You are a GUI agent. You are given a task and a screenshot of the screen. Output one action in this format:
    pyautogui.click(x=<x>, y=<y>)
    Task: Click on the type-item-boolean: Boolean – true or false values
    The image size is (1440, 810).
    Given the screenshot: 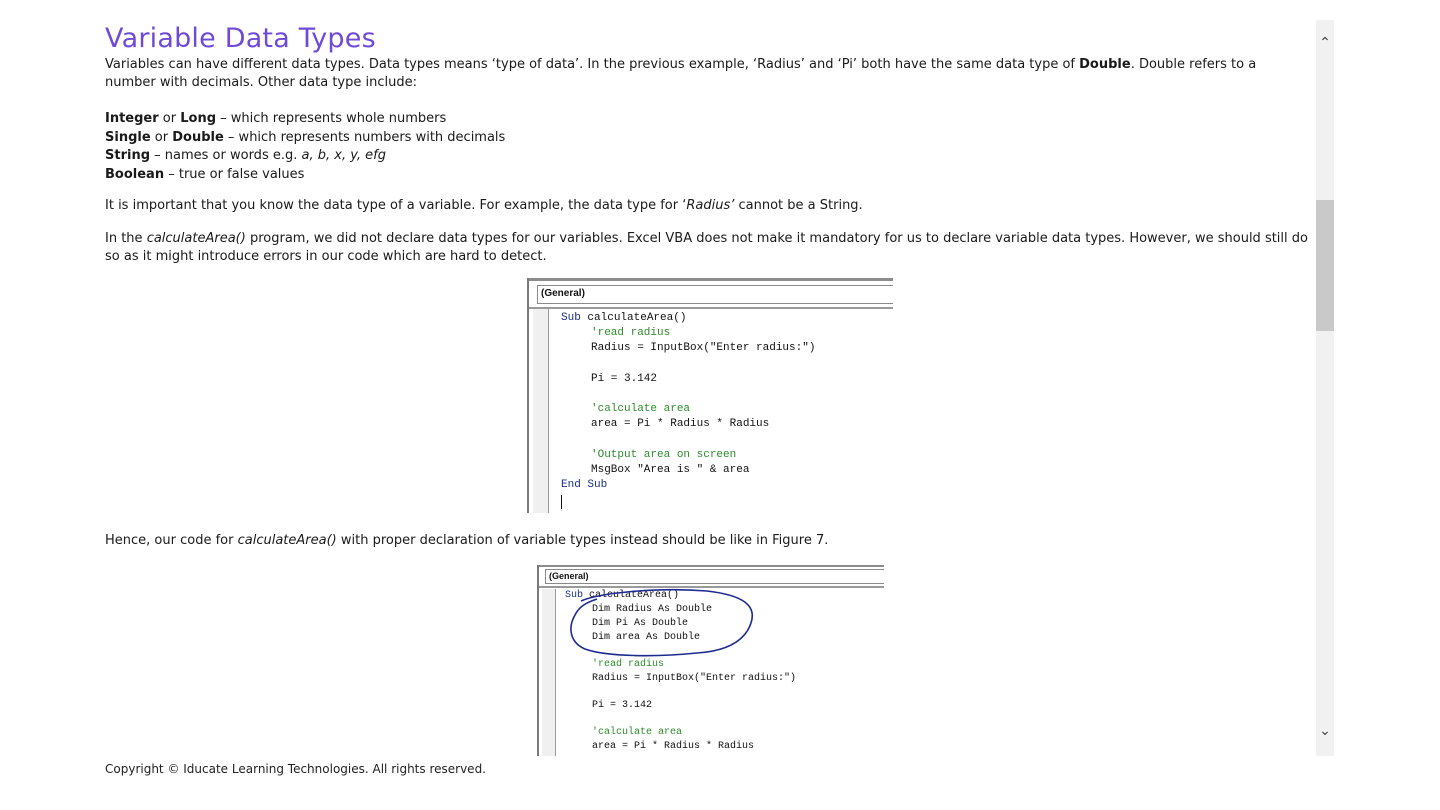 What is the action you would take?
    pyautogui.click(x=205, y=174)
    